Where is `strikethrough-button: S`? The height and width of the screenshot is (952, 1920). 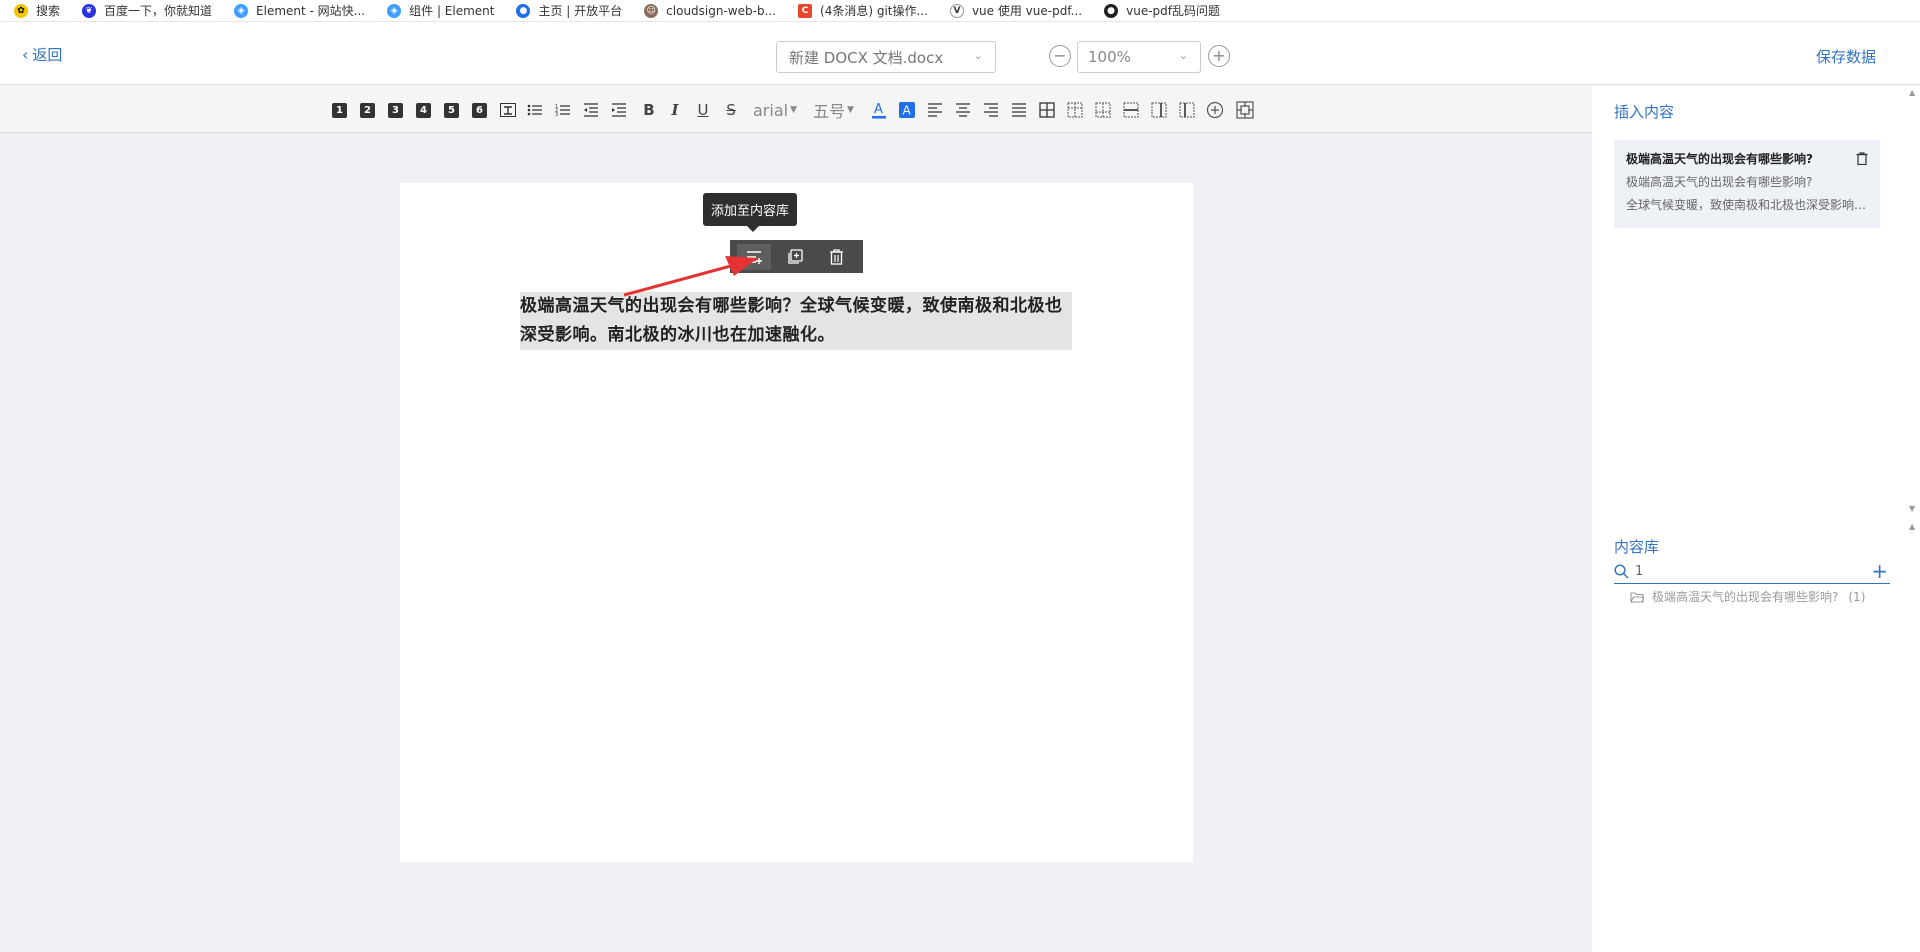
strikethrough-button: S is located at coordinates (731, 110).